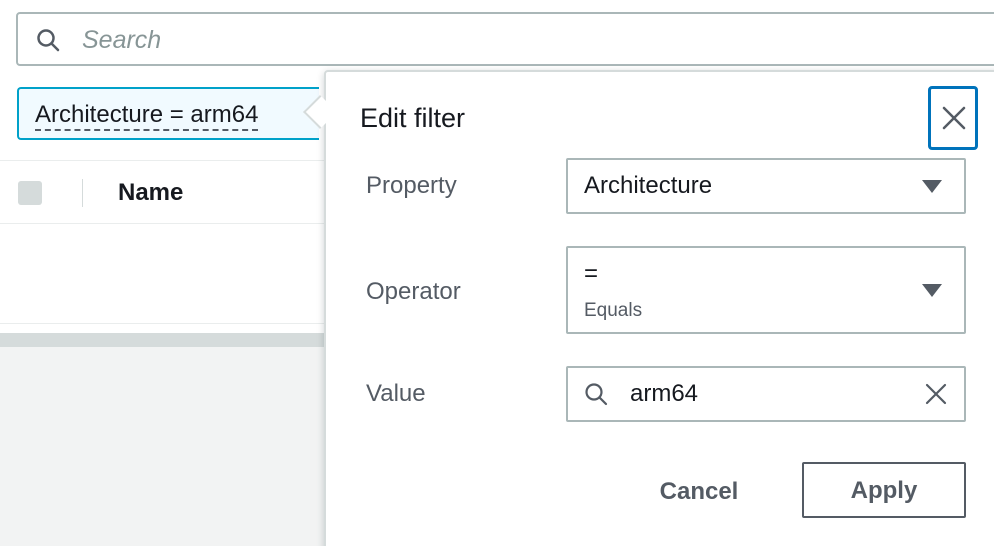 This screenshot has width=994, height=546. I want to click on table-header: Name, so click(170, 192).